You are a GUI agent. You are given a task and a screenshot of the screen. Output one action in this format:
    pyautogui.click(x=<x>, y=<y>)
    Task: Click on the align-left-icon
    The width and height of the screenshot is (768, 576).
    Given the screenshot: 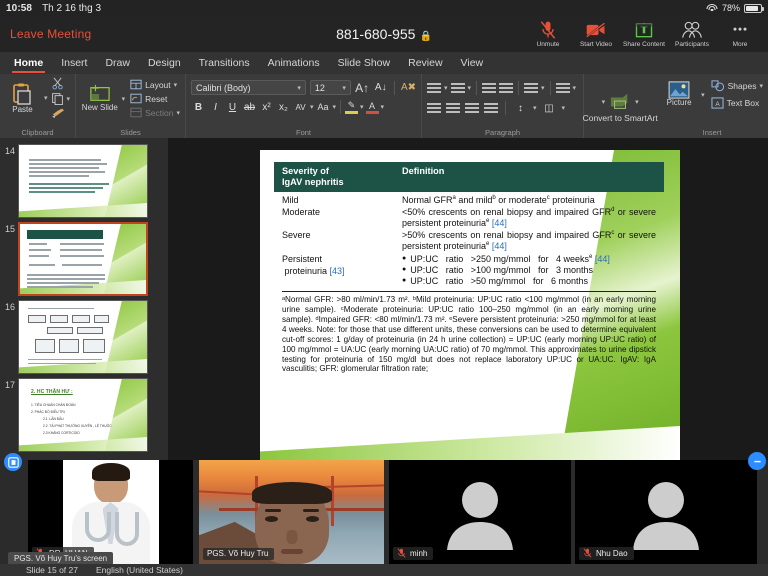 What is the action you would take?
    pyautogui.click(x=434, y=108)
    